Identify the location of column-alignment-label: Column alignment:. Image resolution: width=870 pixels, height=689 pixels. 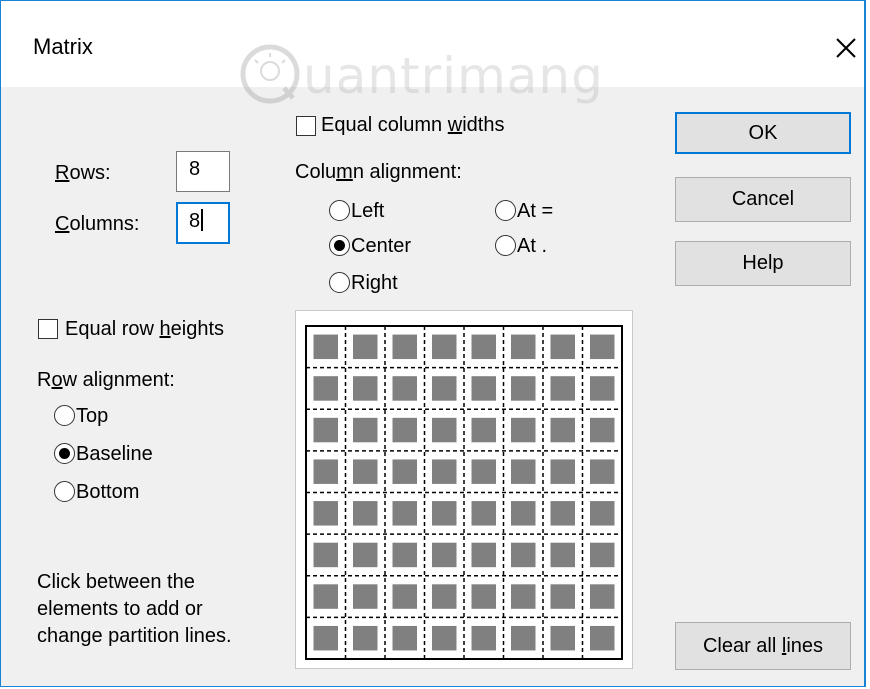
(378, 172).